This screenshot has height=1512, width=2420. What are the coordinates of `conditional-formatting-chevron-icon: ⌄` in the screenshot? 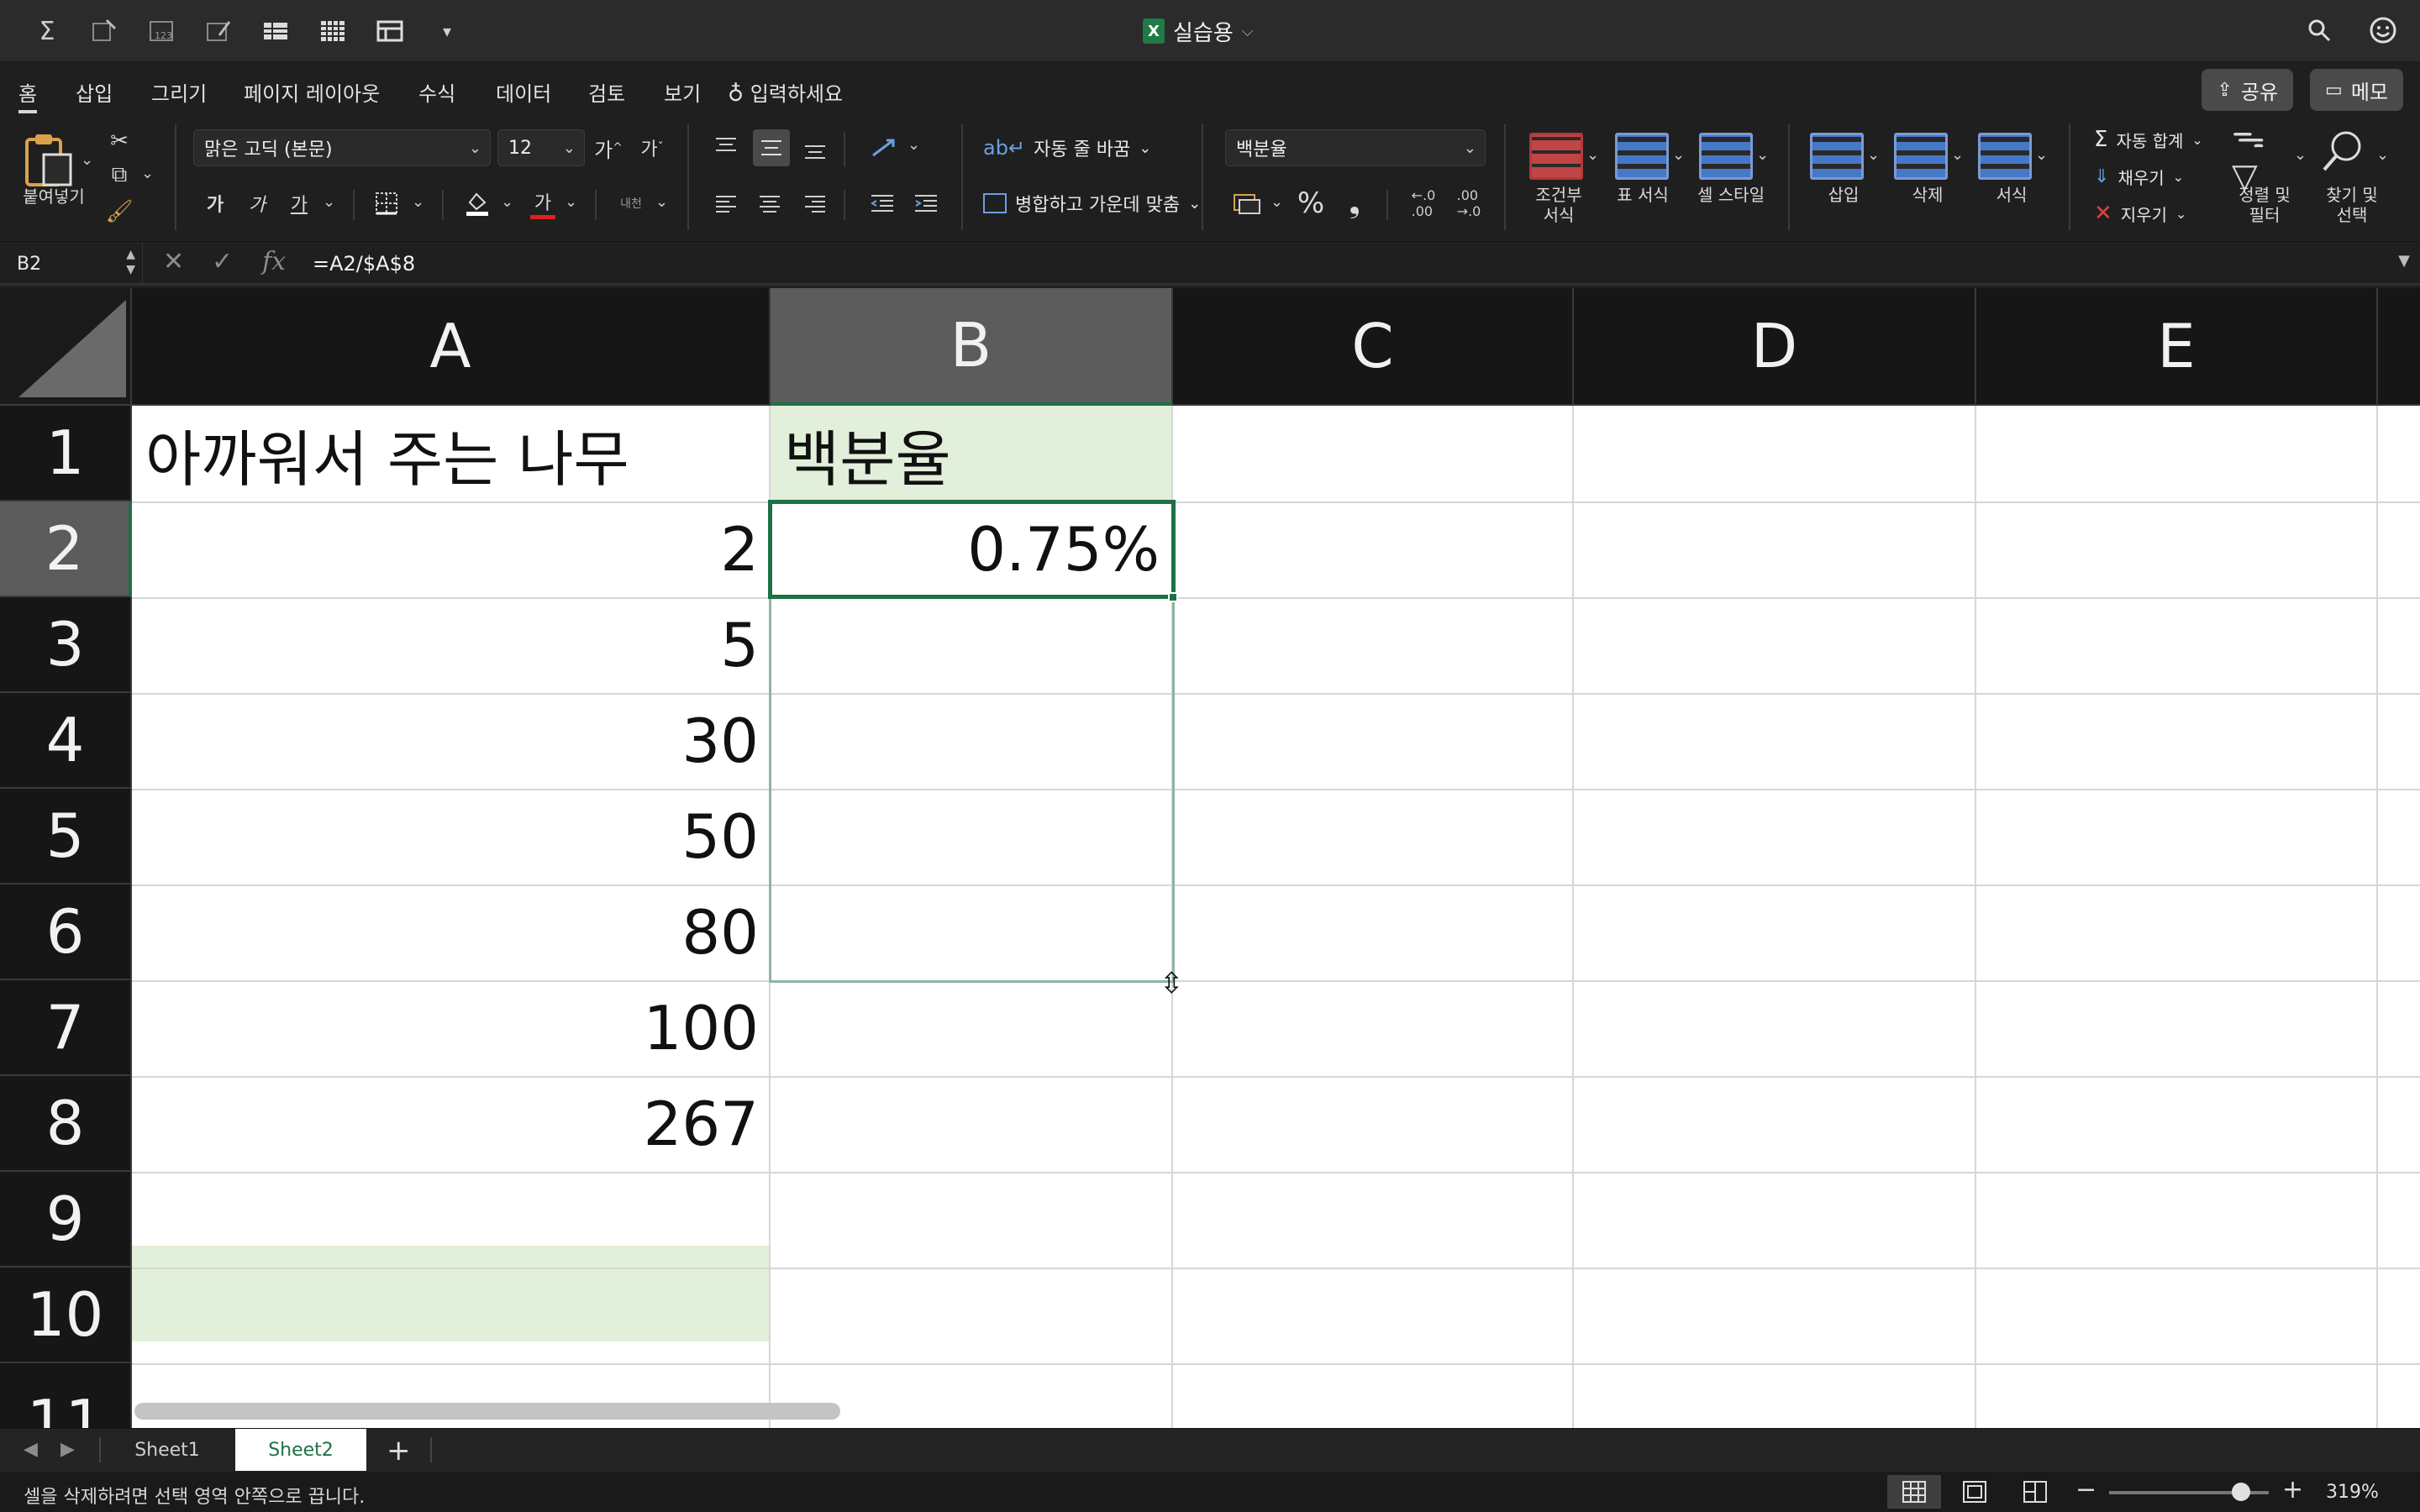 It's located at (1592, 155).